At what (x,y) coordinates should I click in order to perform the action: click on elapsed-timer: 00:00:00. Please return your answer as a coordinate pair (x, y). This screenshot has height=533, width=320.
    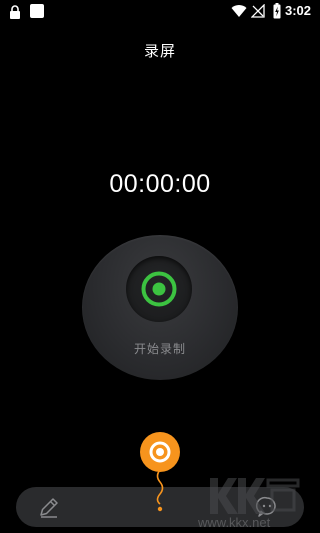
    Looking at the image, I should click on (160, 184).